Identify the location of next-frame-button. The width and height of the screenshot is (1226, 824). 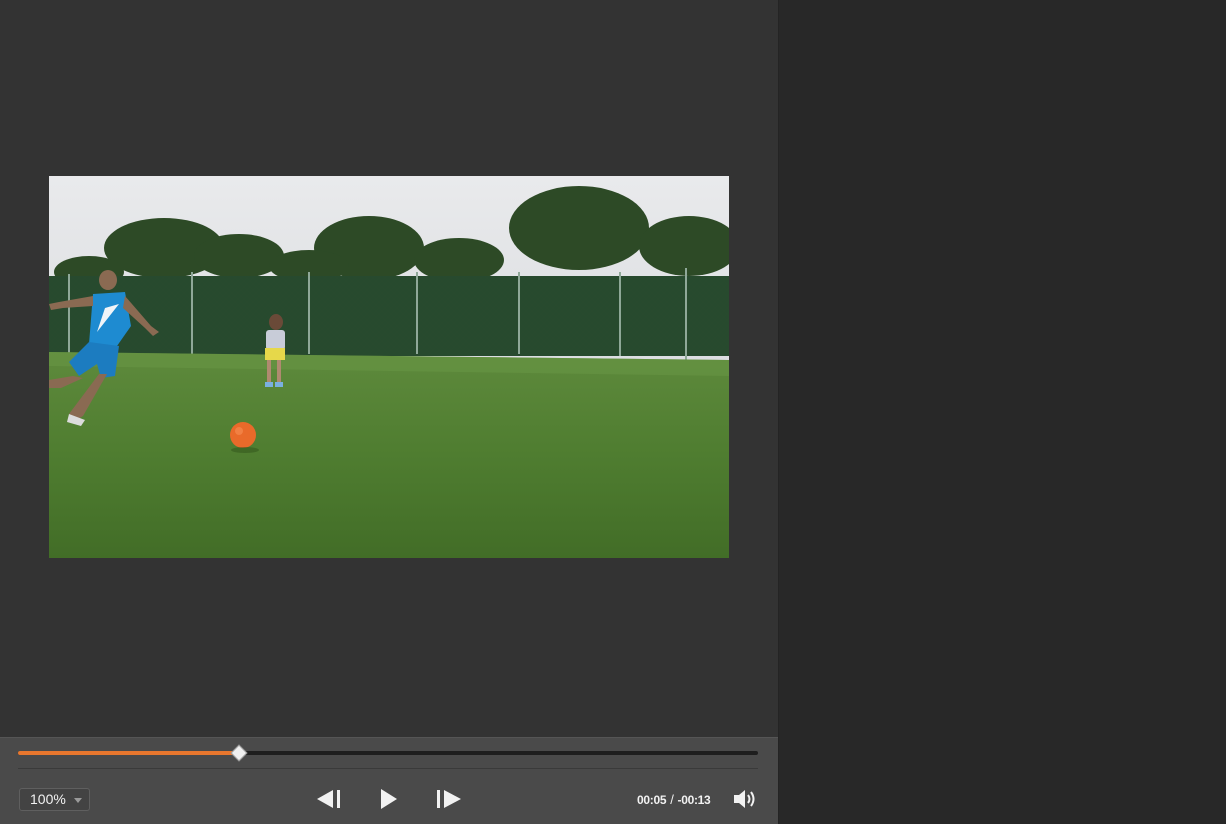
(449, 799).